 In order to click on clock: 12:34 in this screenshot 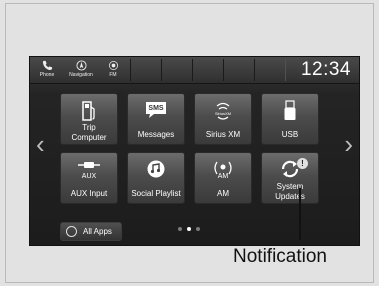, I will do `click(325, 69)`.